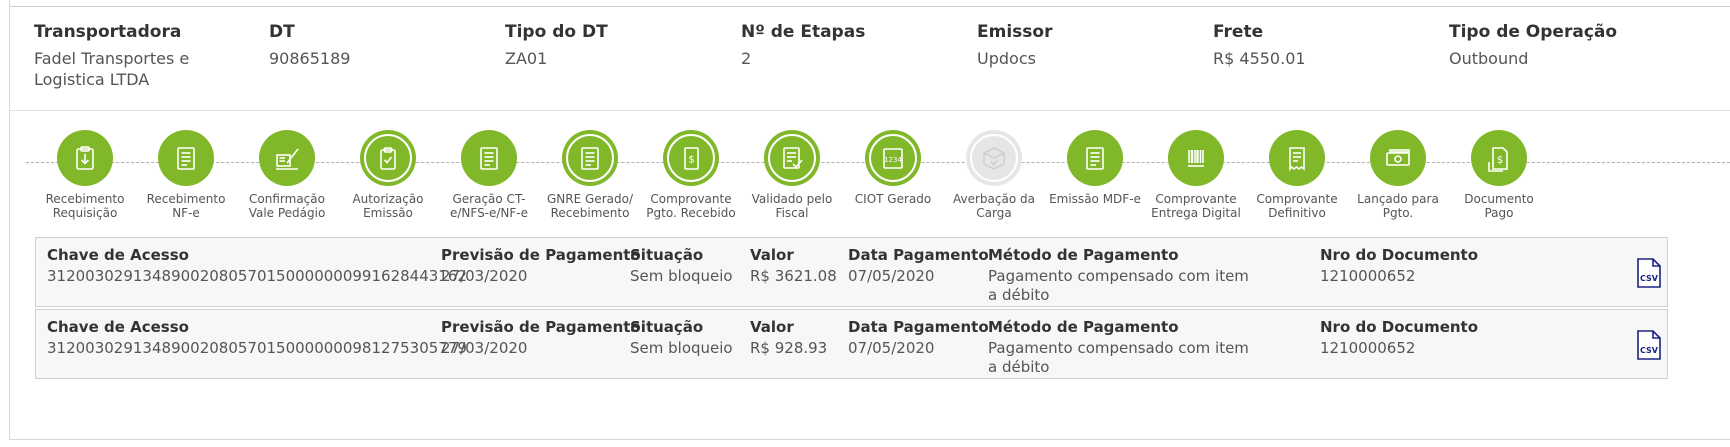 The height and width of the screenshot is (447, 1730). What do you see at coordinates (893, 199) in the screenshot?
I see `step-label: CIOT Gerado` at bounding box center [893, 199].